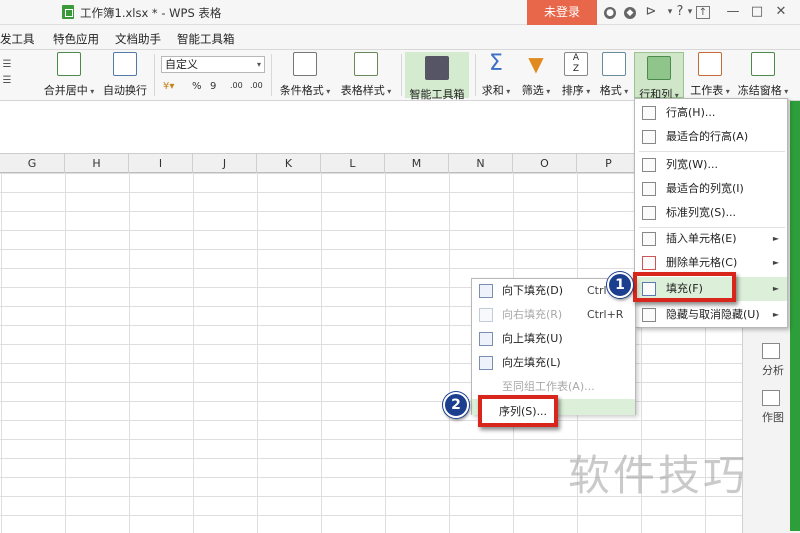 This screenshot has width=800, height=533. I want to click on menu-item-label: 向左填充(L), so click(531, 362).